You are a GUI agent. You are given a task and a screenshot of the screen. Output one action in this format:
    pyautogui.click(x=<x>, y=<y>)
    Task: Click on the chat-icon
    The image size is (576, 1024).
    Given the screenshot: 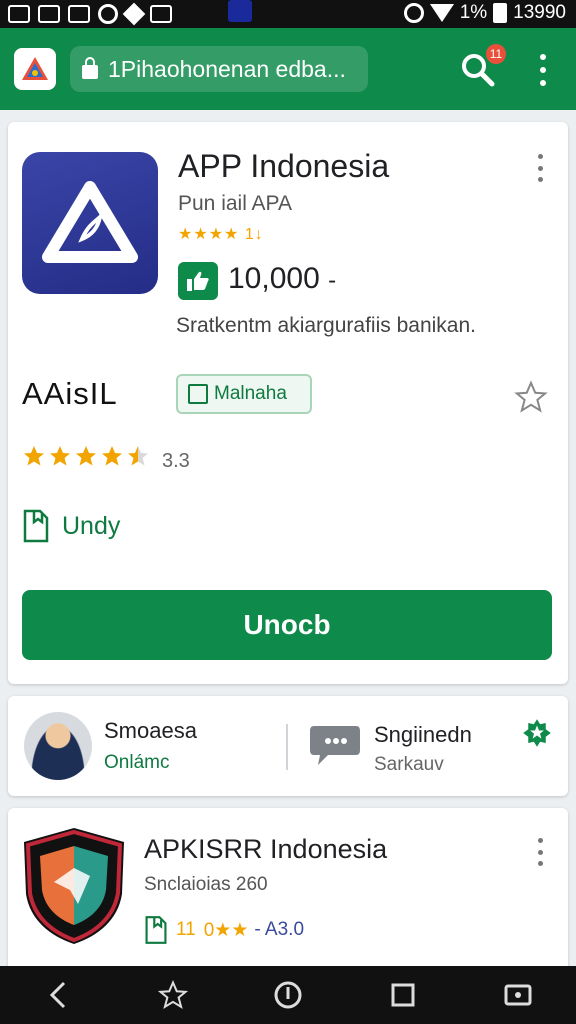 What is the action you would take?
    pyautogui.click(x=335, y=745)
    